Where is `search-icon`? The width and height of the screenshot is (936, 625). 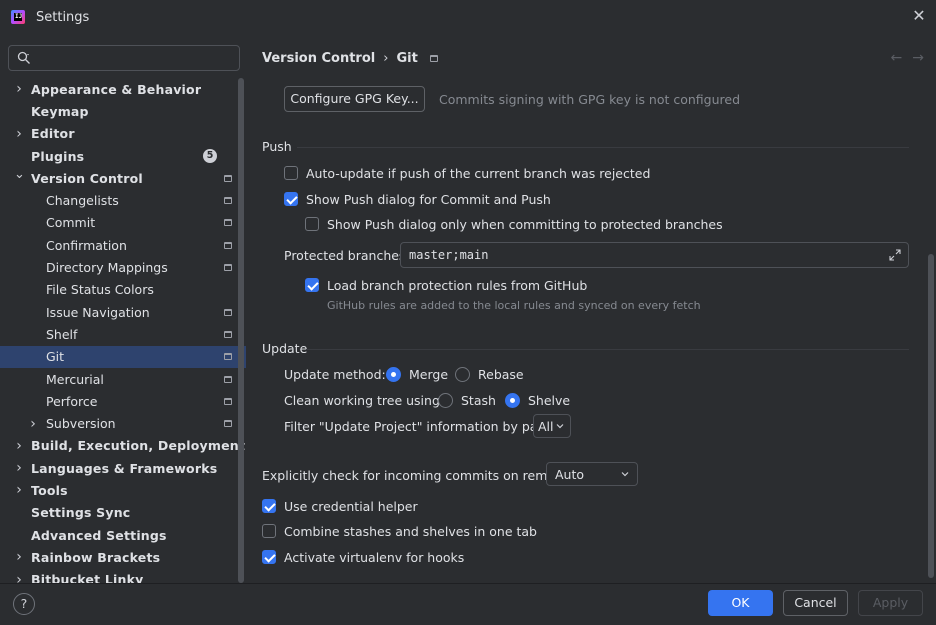 search-icon is located at coordinates (23, 57).